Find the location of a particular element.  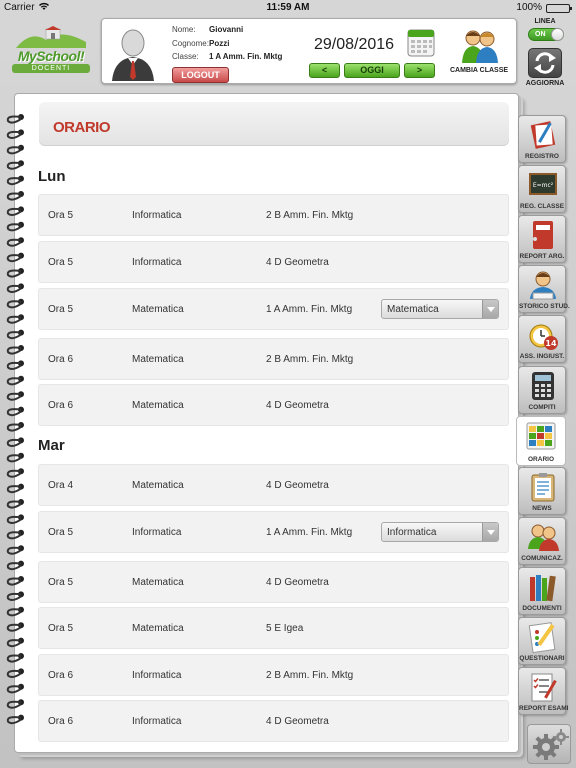

menu-report-arg: REPORT ARG. is located at coordinates (542, 239).